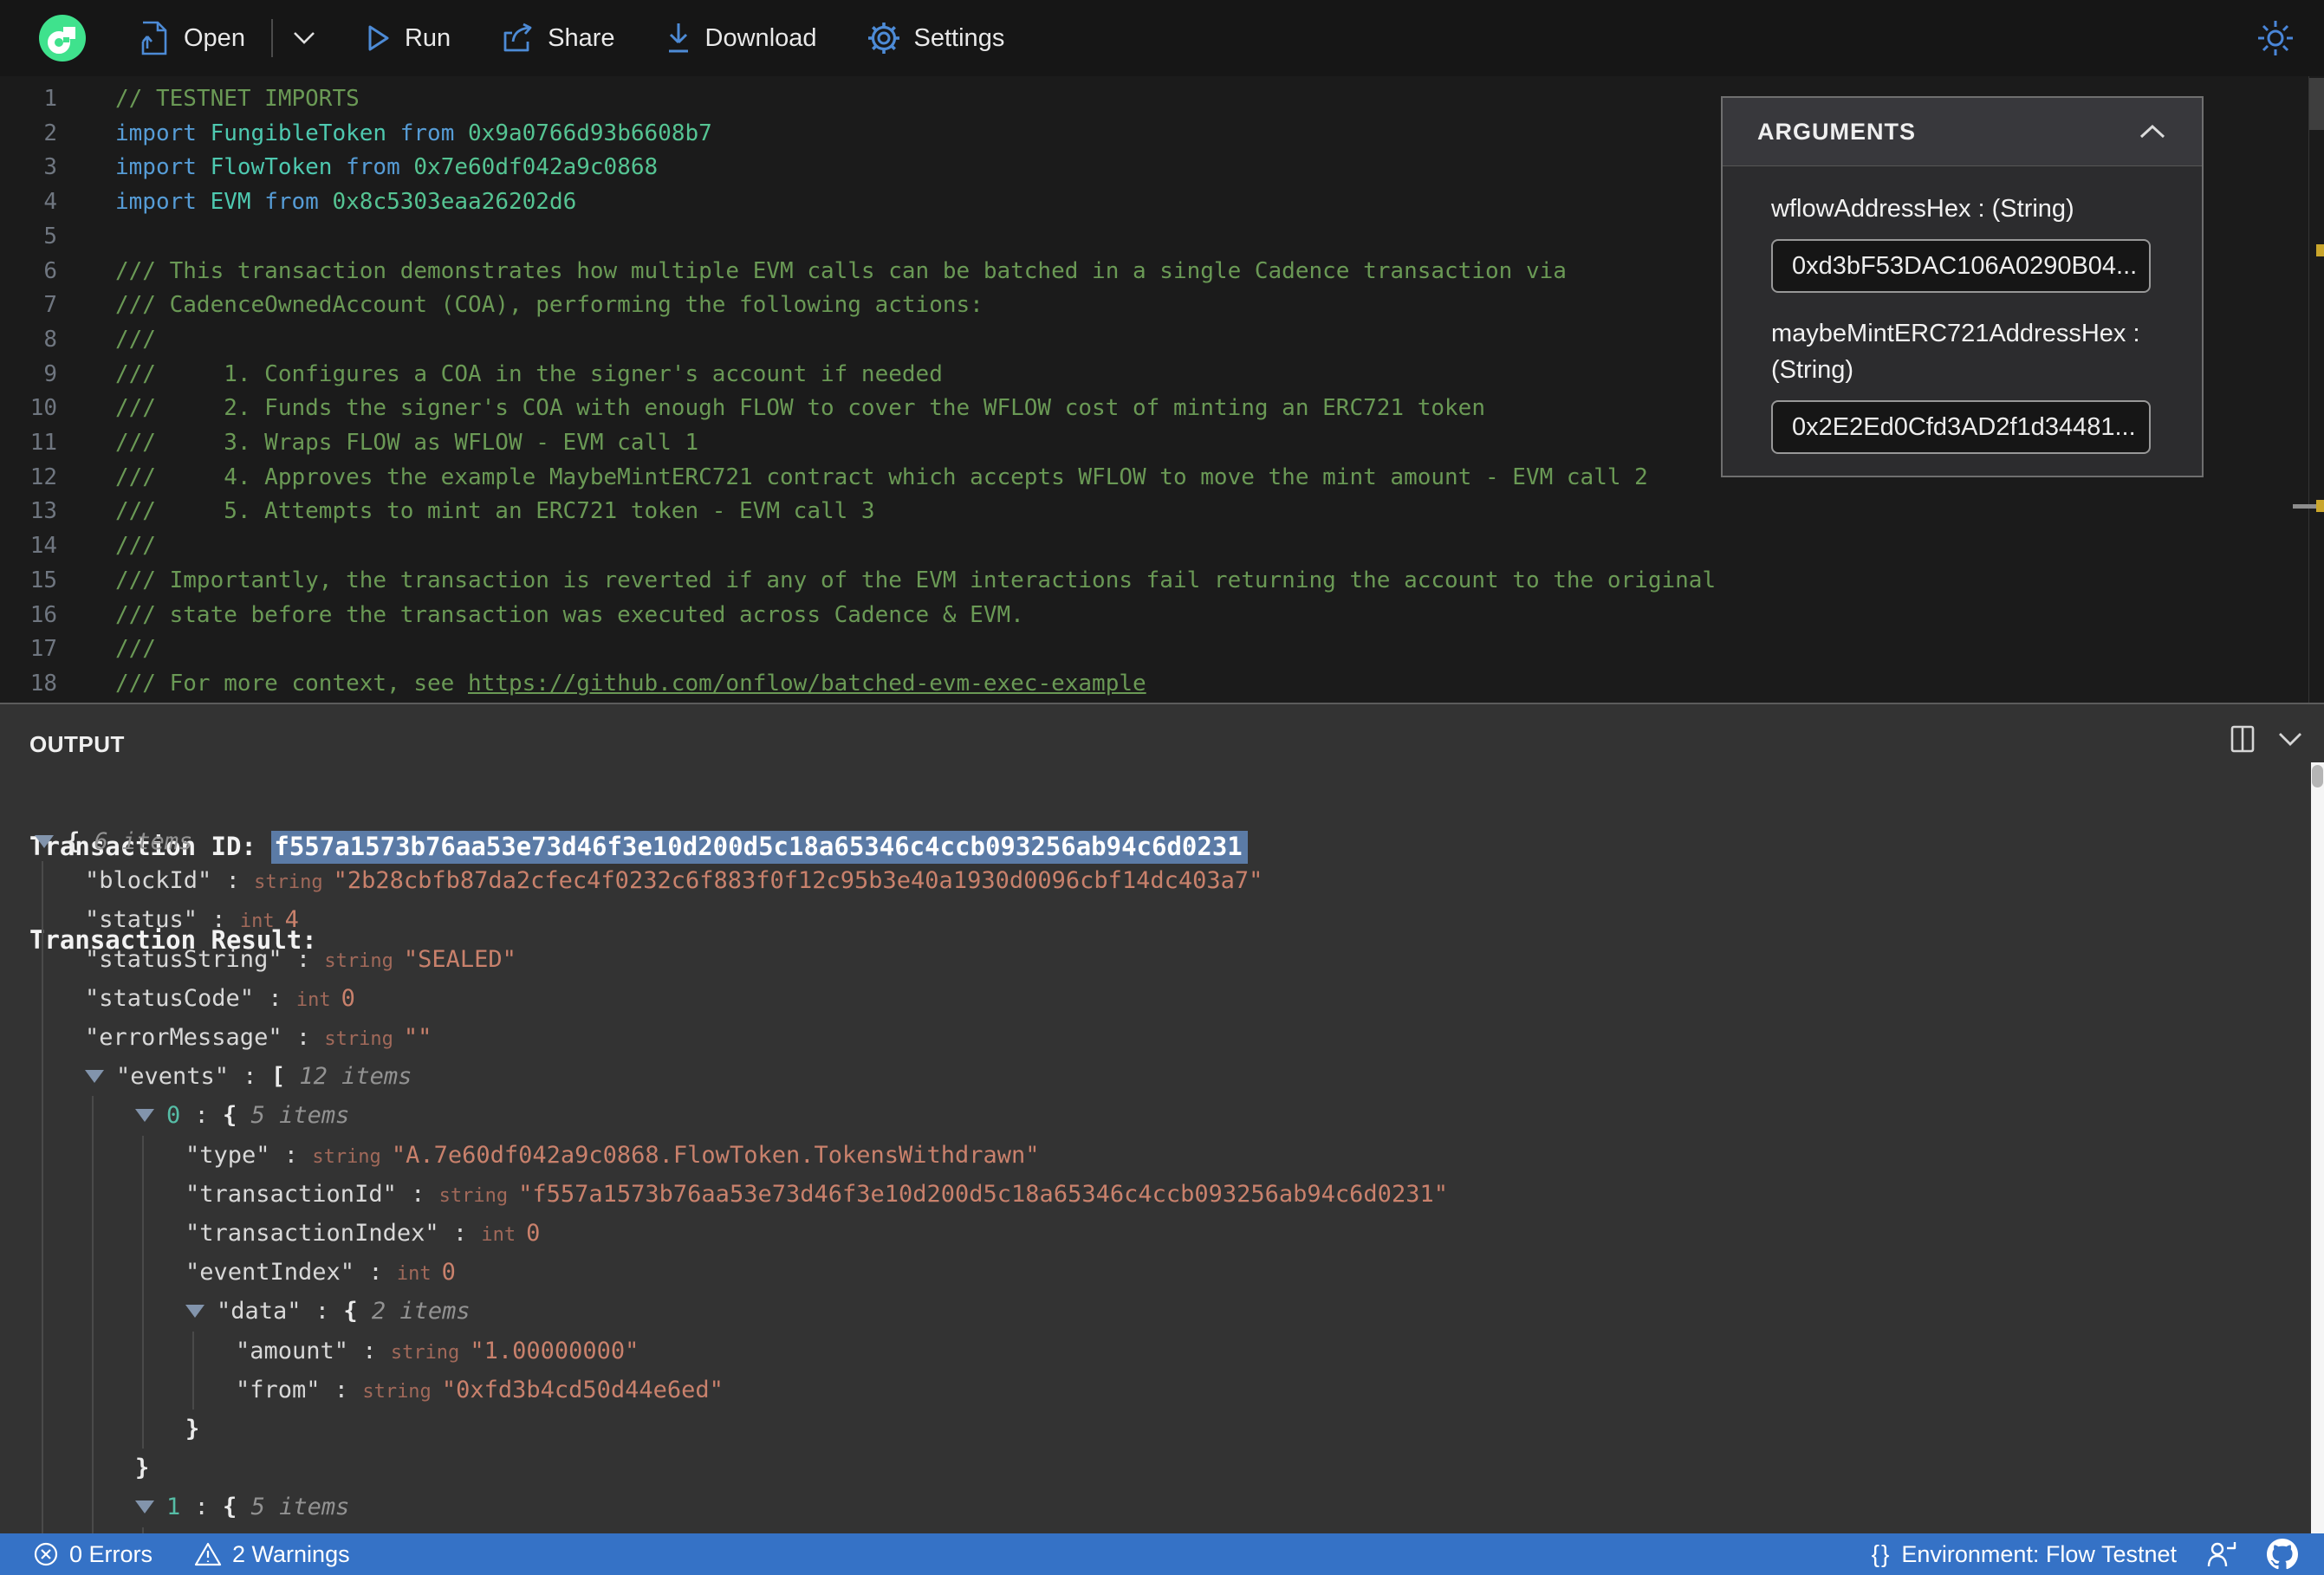 This screenshot has width=2324, height=1575. What do you see at coordinates (173, 1507) in the screenshot?
I see `array-index: 1` at bounding box center [173, 1507].